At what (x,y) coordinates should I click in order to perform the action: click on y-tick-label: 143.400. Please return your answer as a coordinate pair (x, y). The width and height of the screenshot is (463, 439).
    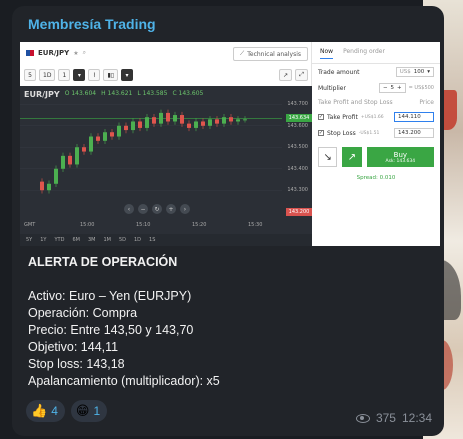
    Looking at the image, I should click on (297, 168).